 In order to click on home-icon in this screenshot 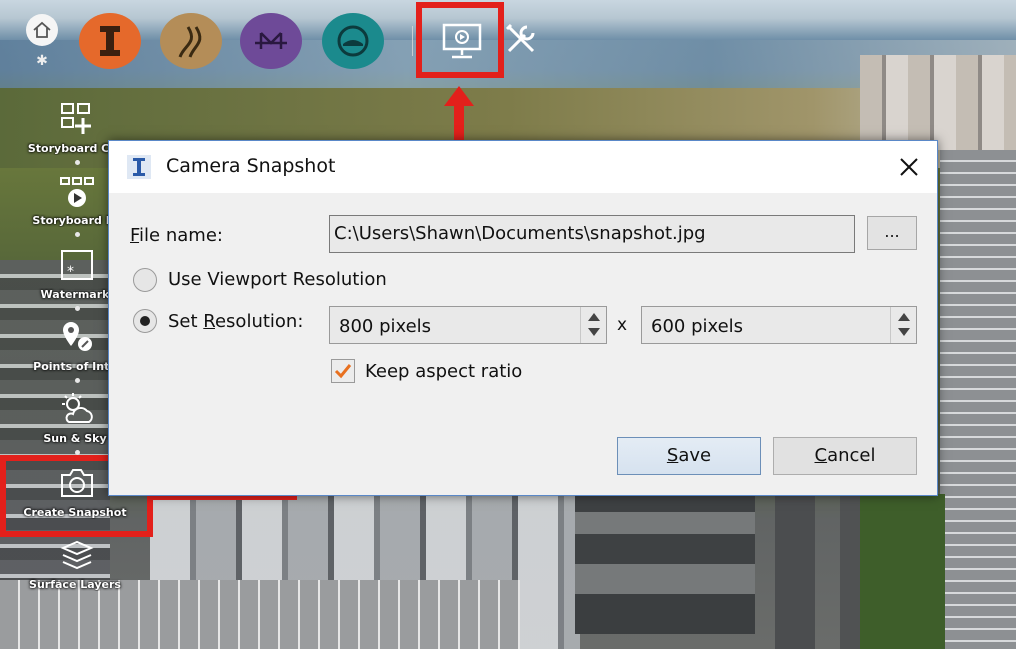, I will do `click(42, 29)`.